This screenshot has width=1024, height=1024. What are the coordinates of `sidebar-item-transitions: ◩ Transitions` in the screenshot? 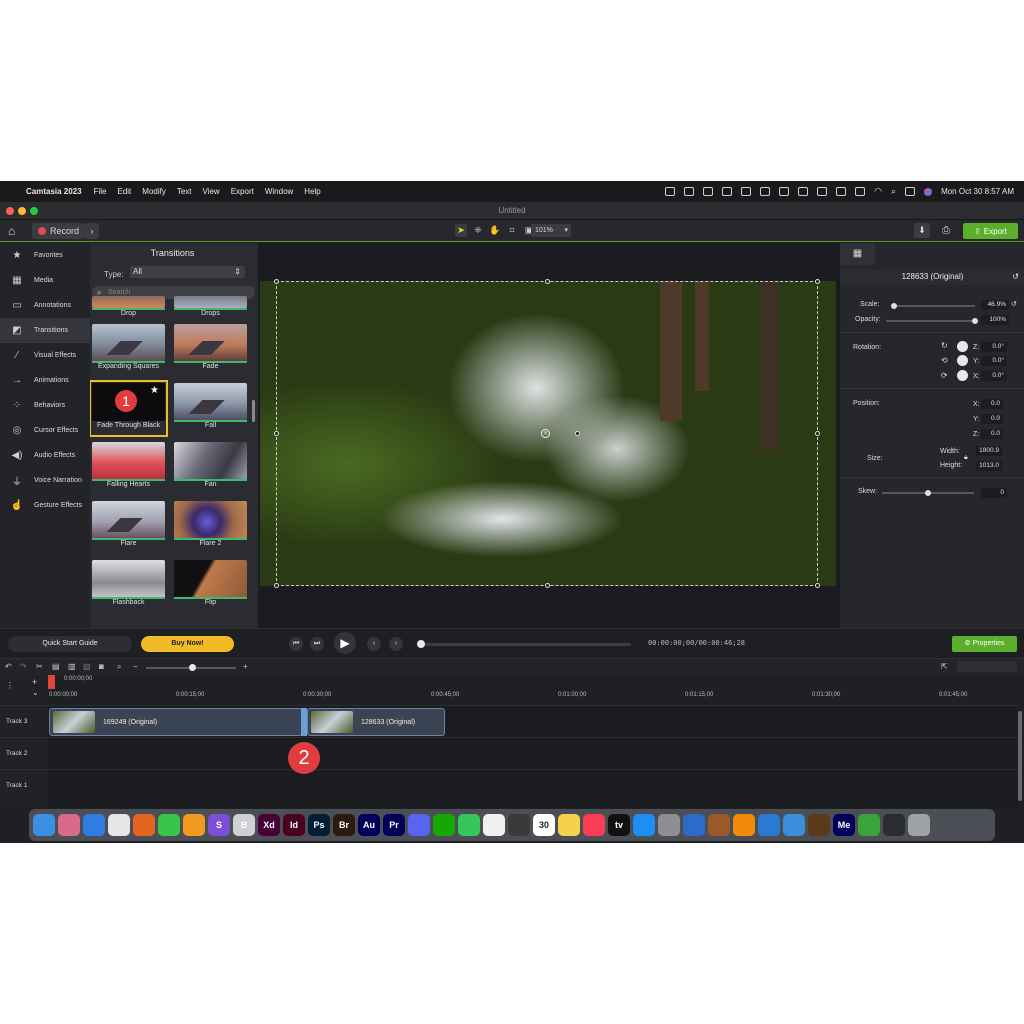 It's located at (45, 330).